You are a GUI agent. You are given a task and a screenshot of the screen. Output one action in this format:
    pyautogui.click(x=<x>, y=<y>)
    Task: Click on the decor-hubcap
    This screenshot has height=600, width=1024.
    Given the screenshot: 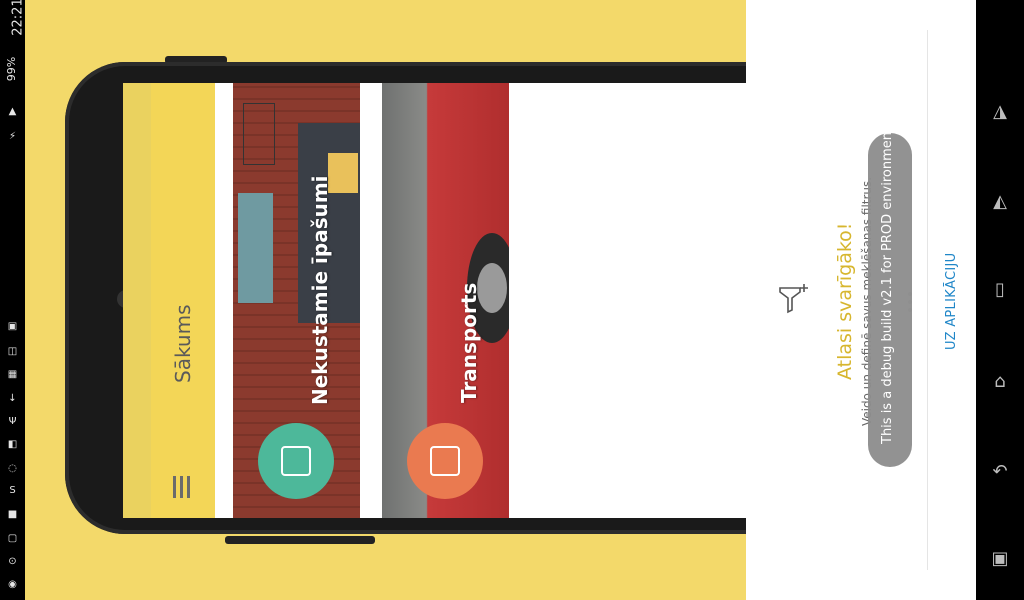 What is the action you would take?
    pyautogui.click(x=492, y=288)
    